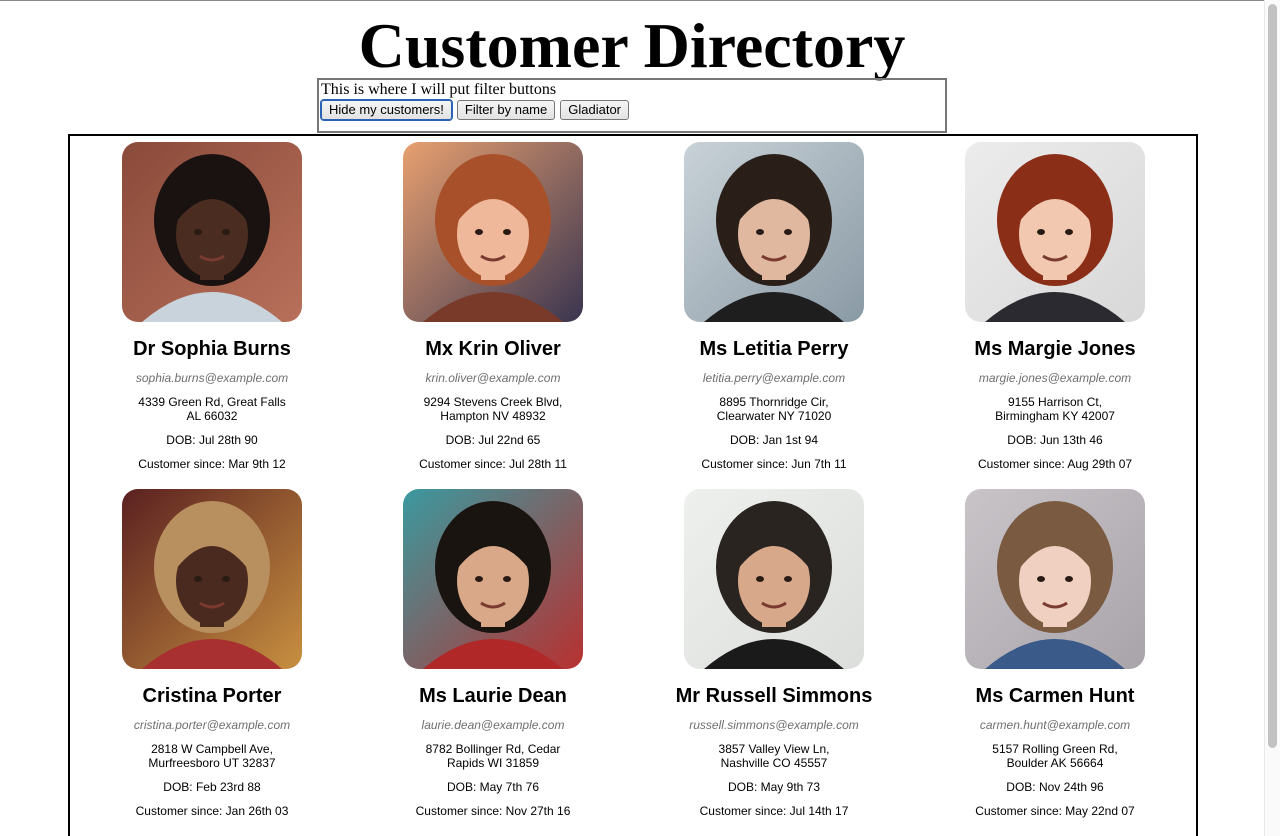 This screenshot has height=836, width=1280. Describe the element at coordinates (212, 811) in the screenshot. I see `customer-since: Customer since: Jan 26th 03` at that location.